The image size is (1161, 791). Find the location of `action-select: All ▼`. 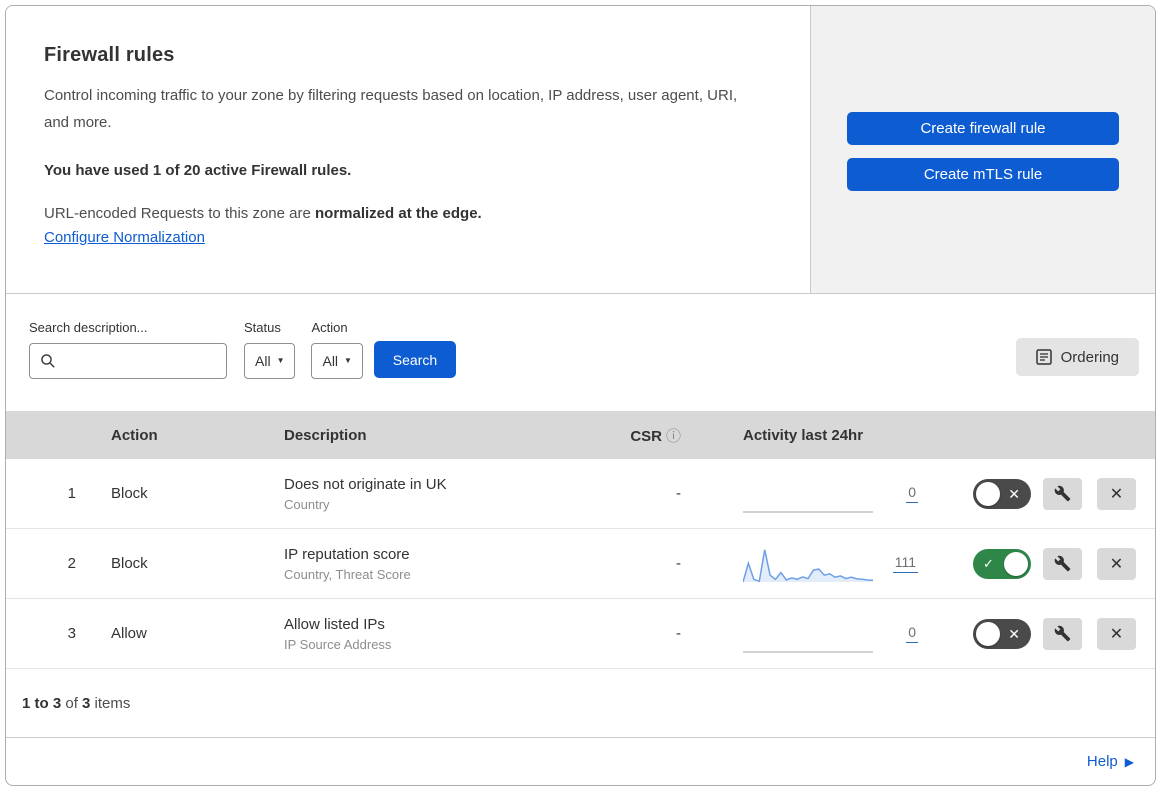

action-select: All ▼ is located at coordinates (337, 361).